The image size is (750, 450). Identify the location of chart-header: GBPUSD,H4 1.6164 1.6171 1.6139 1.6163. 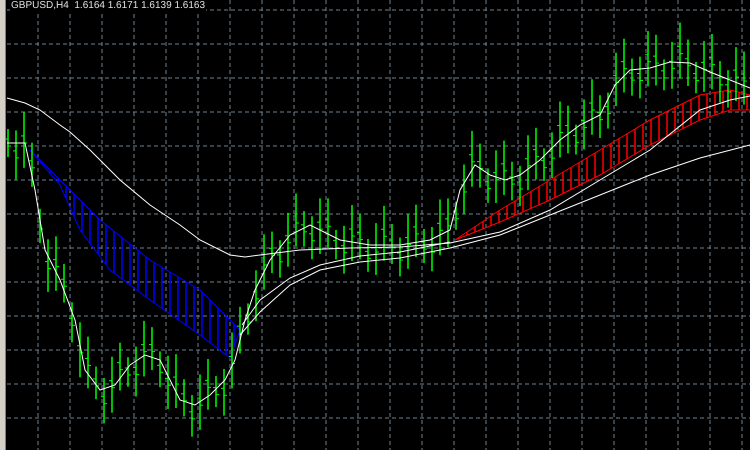
(108, 5).